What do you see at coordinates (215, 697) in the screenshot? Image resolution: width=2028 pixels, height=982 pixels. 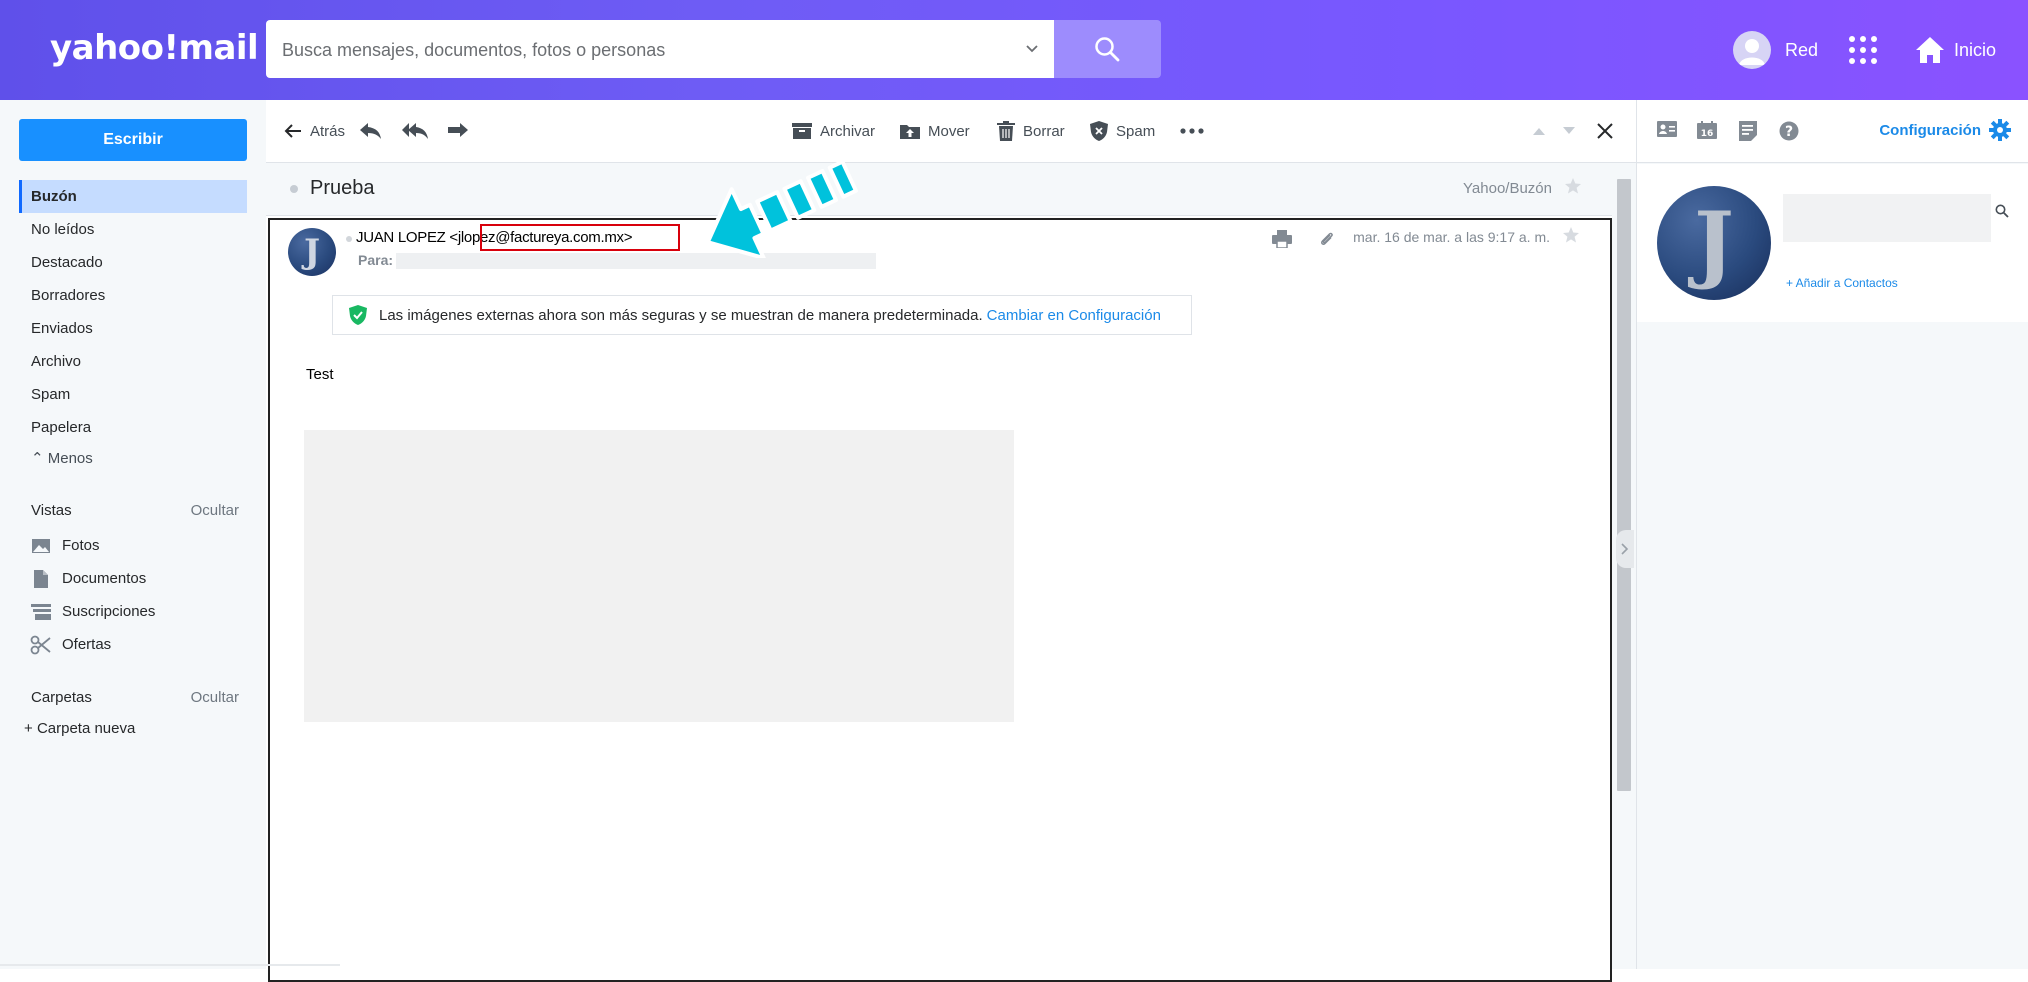 I see `folders-hide-toggle: Ocultar` at bounding box center [215, 697].